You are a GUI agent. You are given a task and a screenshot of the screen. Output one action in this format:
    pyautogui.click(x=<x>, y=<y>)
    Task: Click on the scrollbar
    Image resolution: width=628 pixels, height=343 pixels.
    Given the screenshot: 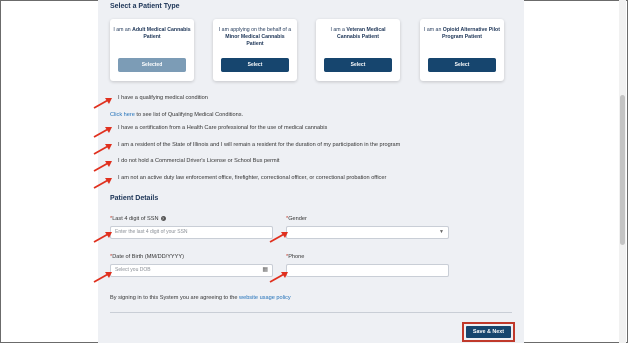 What is the action you would take?
    pyautogui.click(x=622, y=171)
    